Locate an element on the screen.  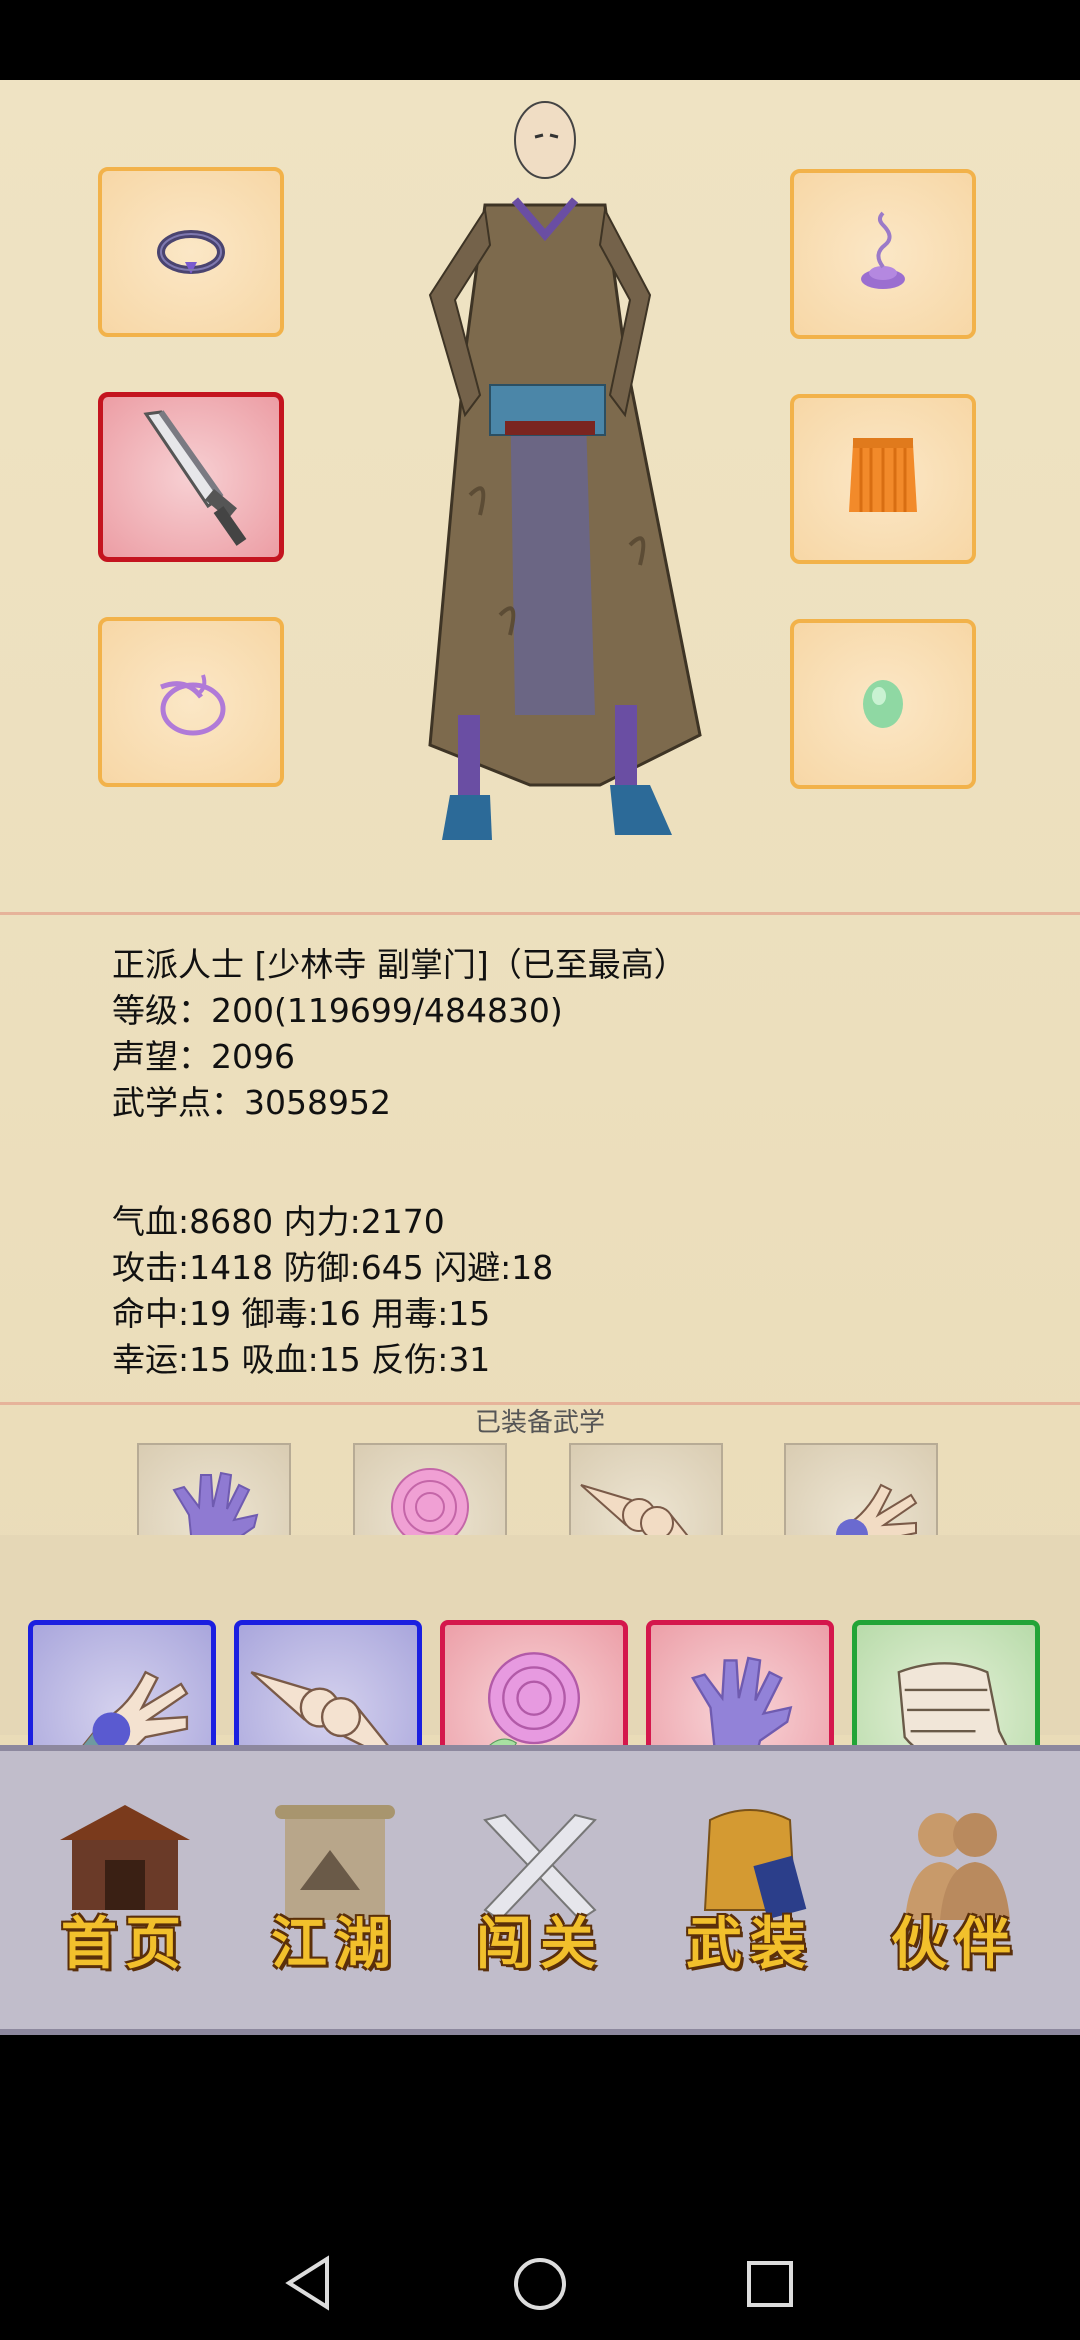
equip-slot-armor is located at coordinates (883, 479).